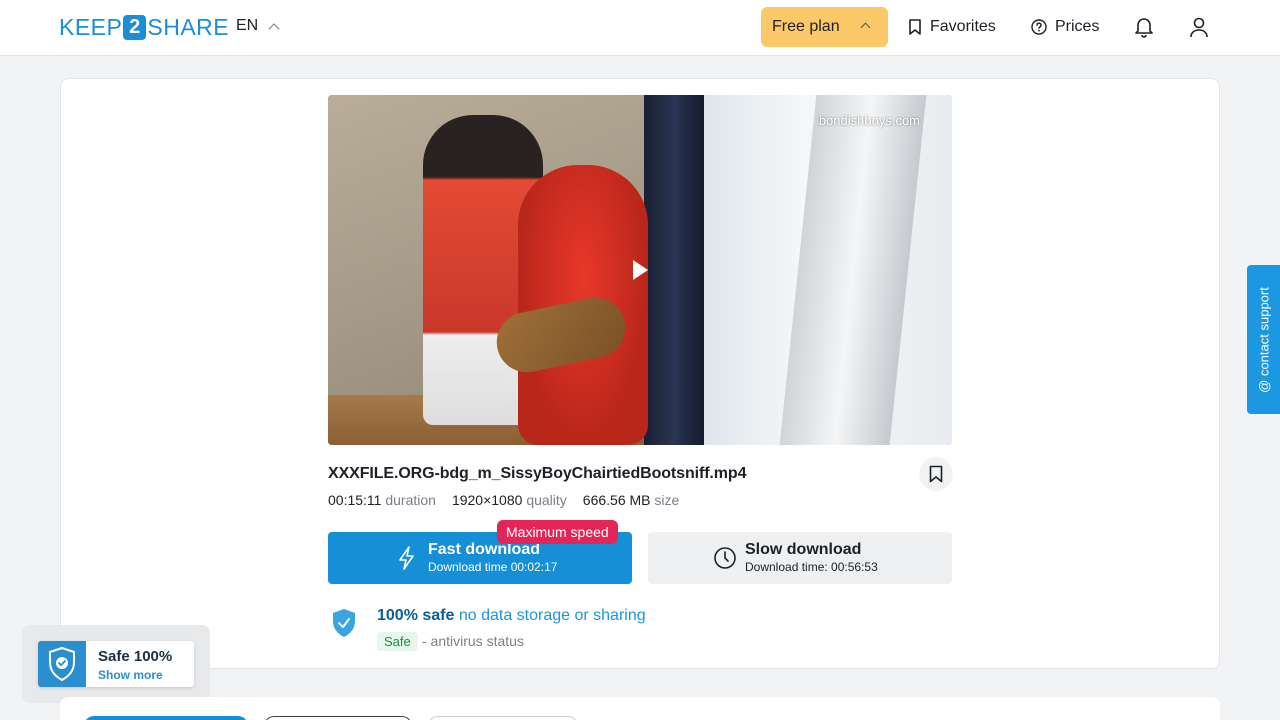  Describe the element at coordinates (91, 26) in the screenshot. I see `logo-keep: KEEP` at that location.